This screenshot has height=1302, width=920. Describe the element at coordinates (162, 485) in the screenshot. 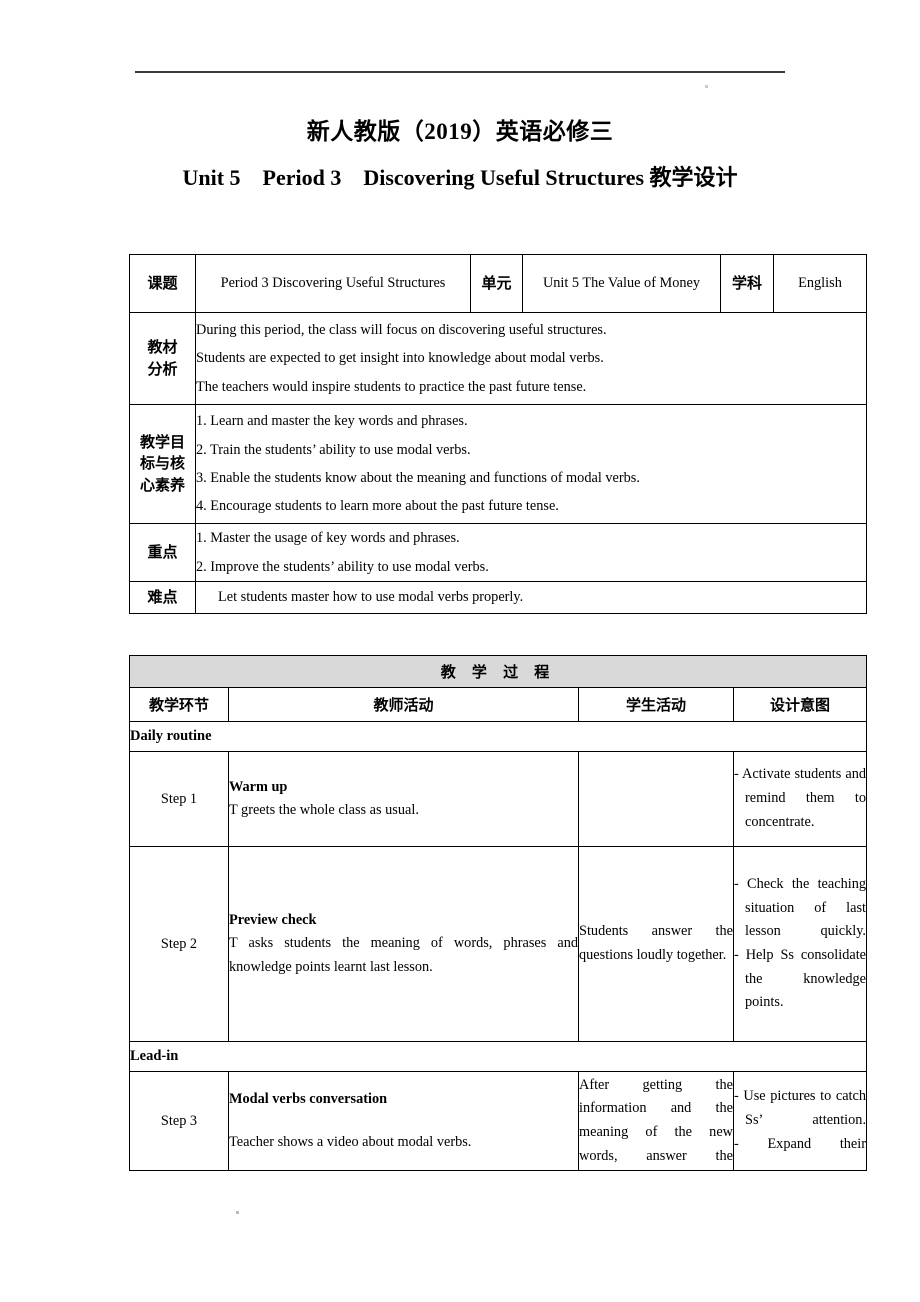

I see `objectives-label-line3: 心素养` at that location.